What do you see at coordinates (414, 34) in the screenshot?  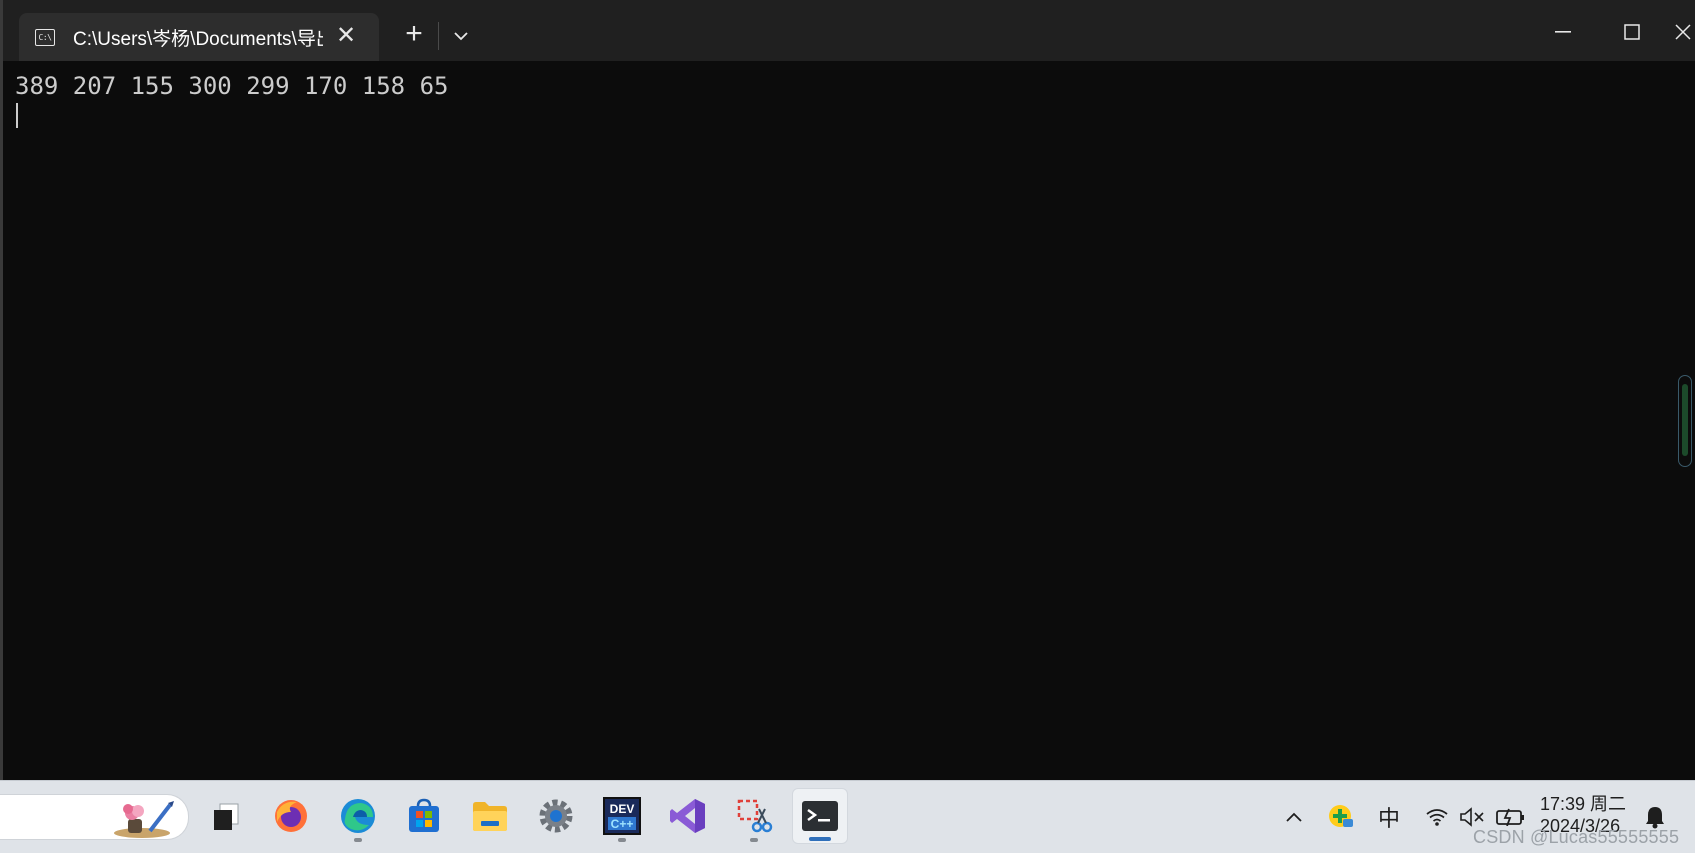 I see `new-tab-button: +` at bounding box center [414, 34].